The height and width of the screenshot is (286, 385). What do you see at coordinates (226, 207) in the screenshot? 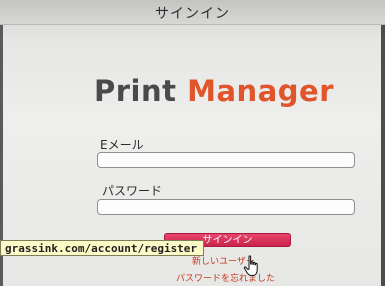
I see `password-field` at bounding box center [226, 207].